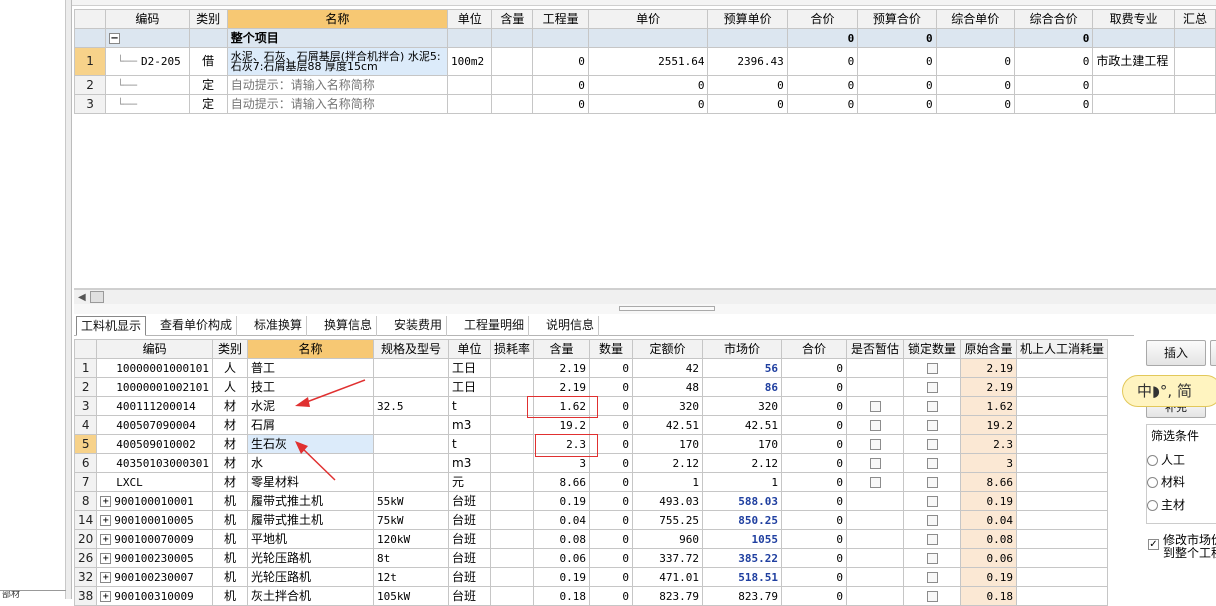 Image resolution: width=1216 pixels, height=606 pixels. I want to click on content-cell: 0.08, so click(562, 539).